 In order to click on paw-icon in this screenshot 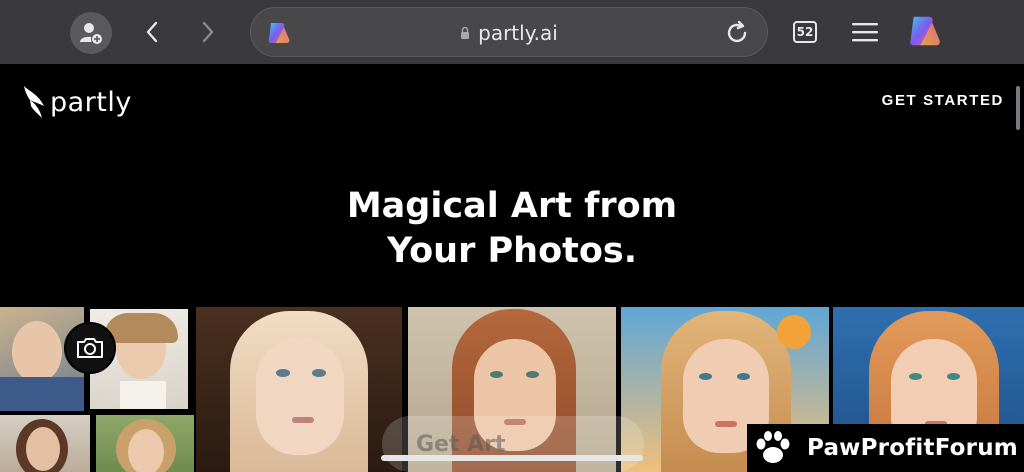, I will do `click(773, 447)`.